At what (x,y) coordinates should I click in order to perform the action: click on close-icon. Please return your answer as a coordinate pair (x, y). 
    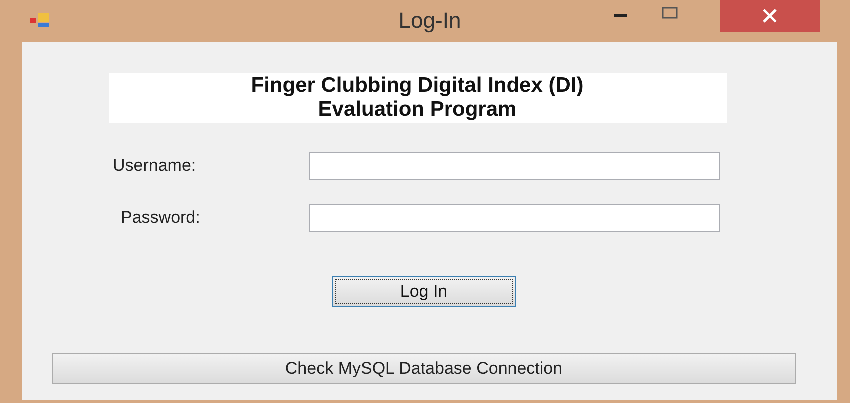
    Looking at the image, I should click on (770, 16).